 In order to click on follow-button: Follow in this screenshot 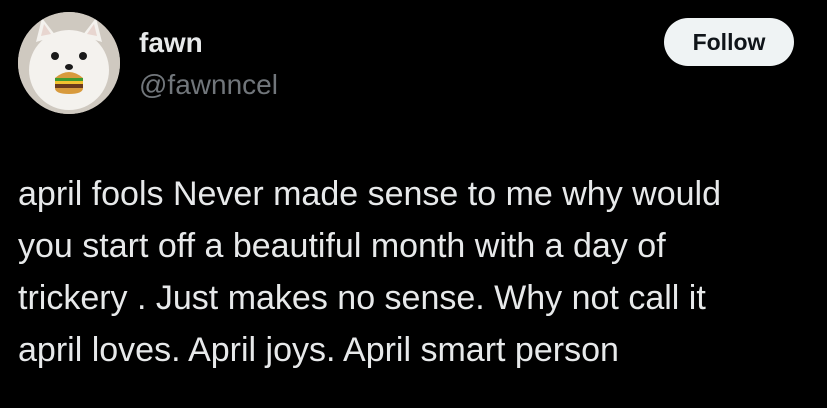, I will do `click(729, 42)`.